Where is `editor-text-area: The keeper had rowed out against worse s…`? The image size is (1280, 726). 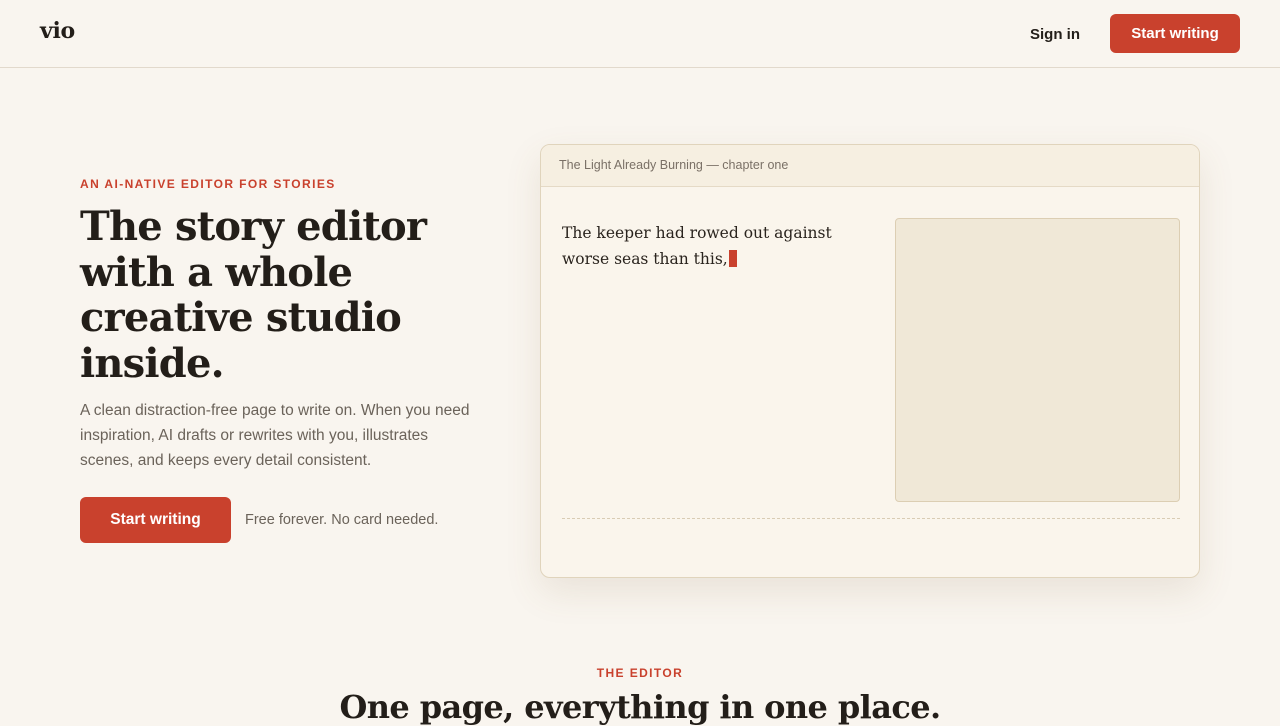 editor-text-area: The keeper had rowed out against worse s… is located at coordinates (717, 246).